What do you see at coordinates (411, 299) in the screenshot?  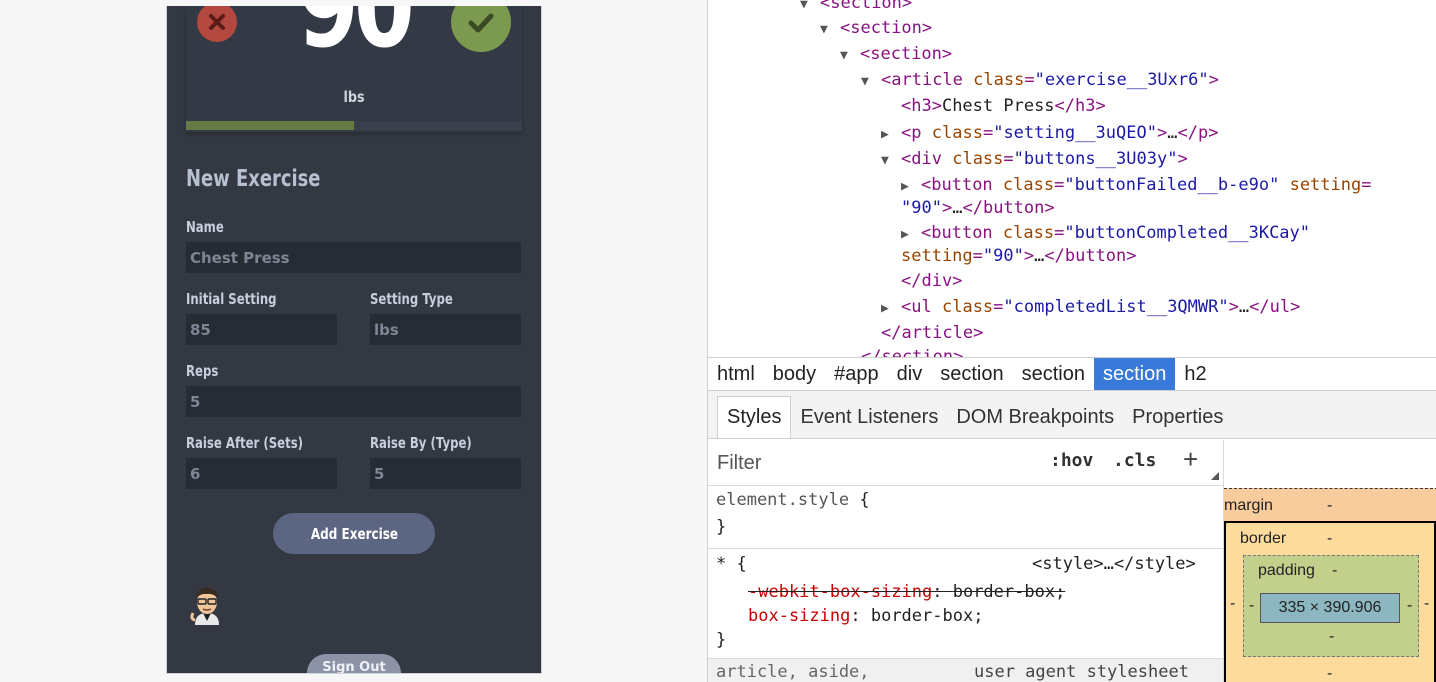 I see `setting-type-label: Setting Type` at bounding box center [411, 299].